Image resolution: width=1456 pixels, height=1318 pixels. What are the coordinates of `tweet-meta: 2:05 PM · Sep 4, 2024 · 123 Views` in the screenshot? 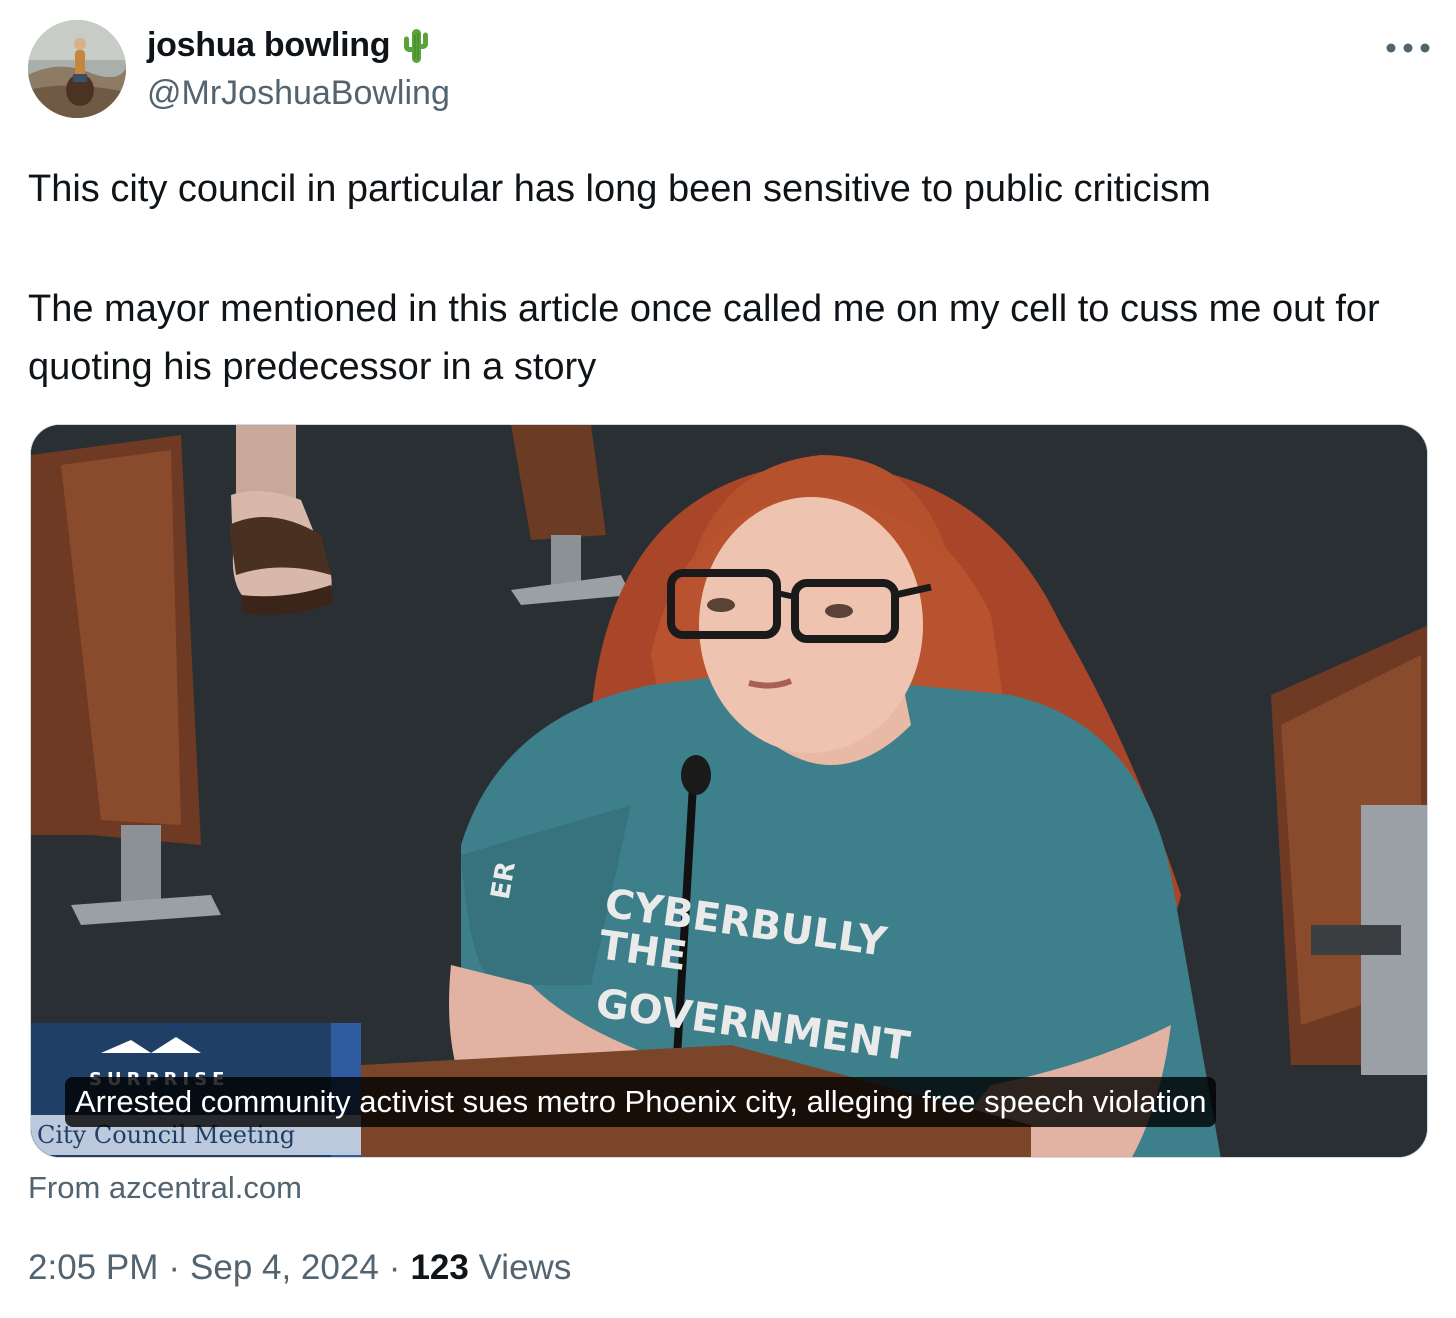 It's located at (299, 1268).